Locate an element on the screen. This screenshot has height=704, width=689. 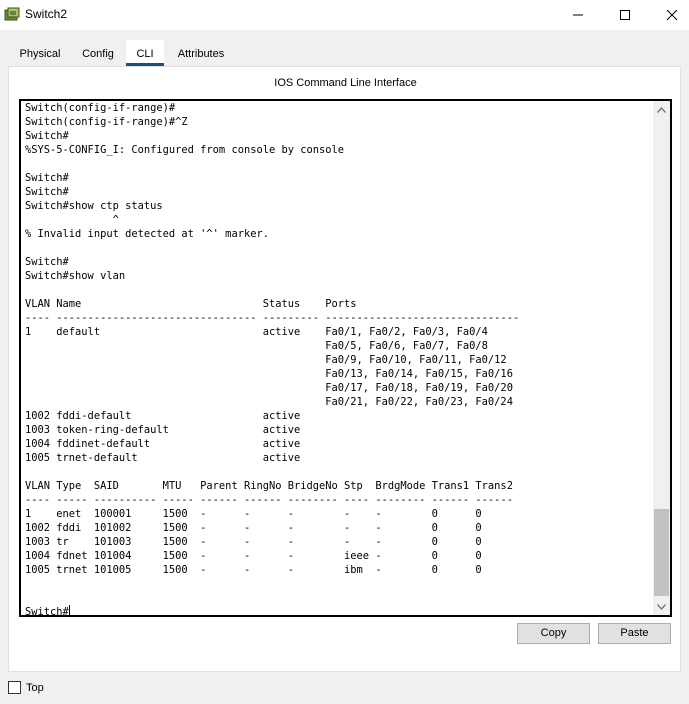
terminal-line: 1003 token-ring-default active is located at coordinates (163, 430).